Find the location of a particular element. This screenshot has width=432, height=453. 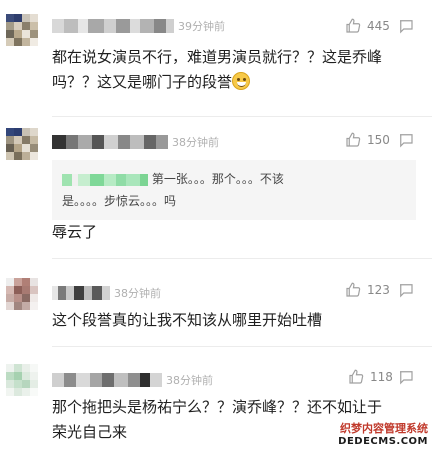

grinning-sweat-emoji-icon is located at coordinates (241, 81).